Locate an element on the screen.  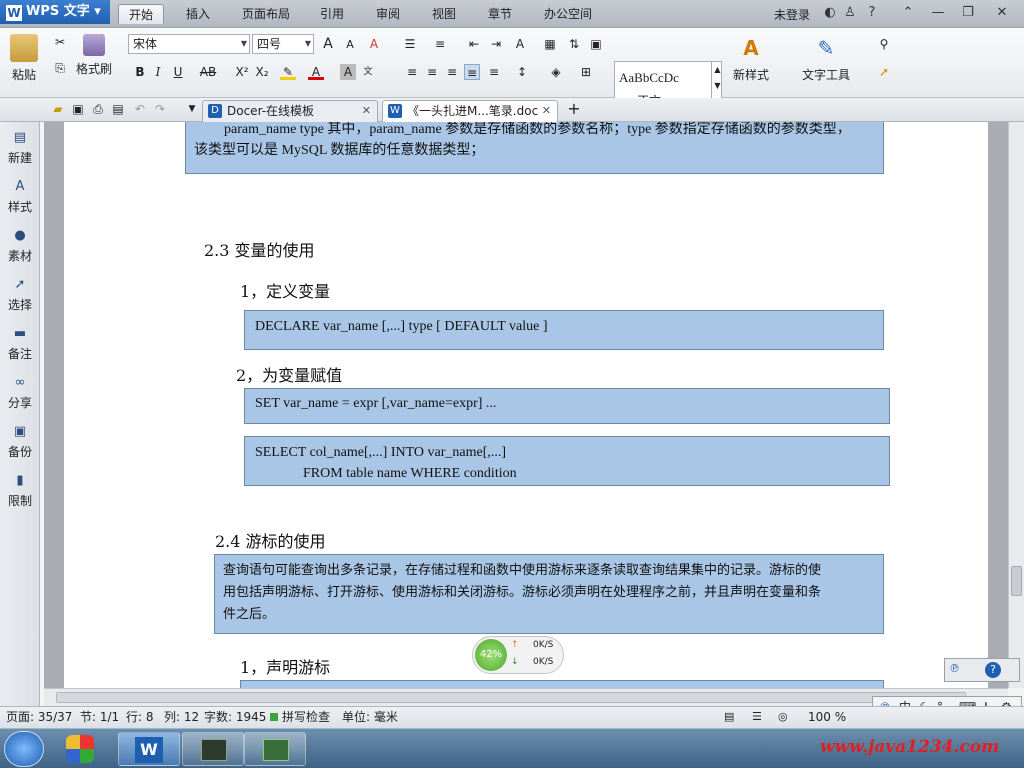
app-launcher-icon is located at coordinates (80, 749).